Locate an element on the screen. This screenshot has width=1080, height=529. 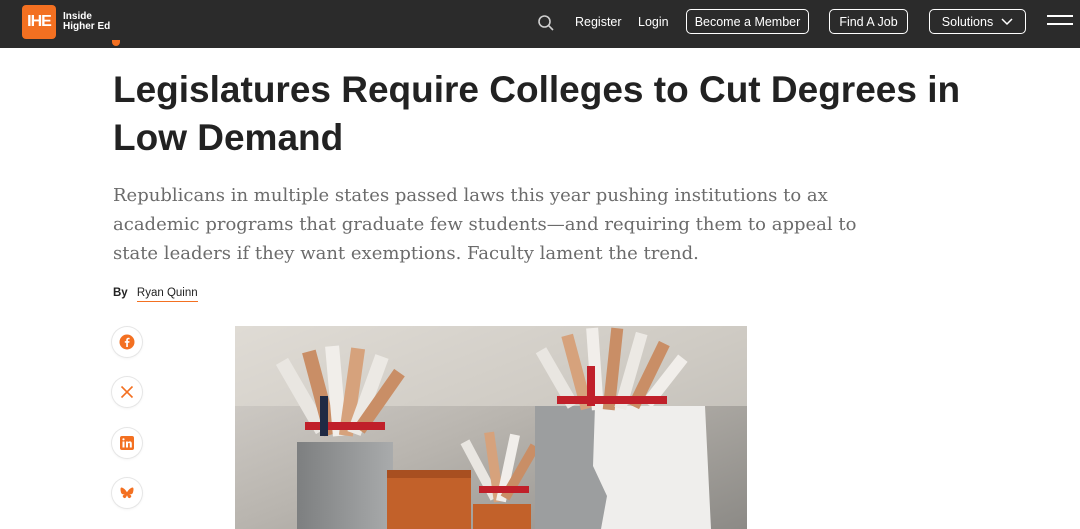
share-bluesky-button is located at coordinates (127, 493).